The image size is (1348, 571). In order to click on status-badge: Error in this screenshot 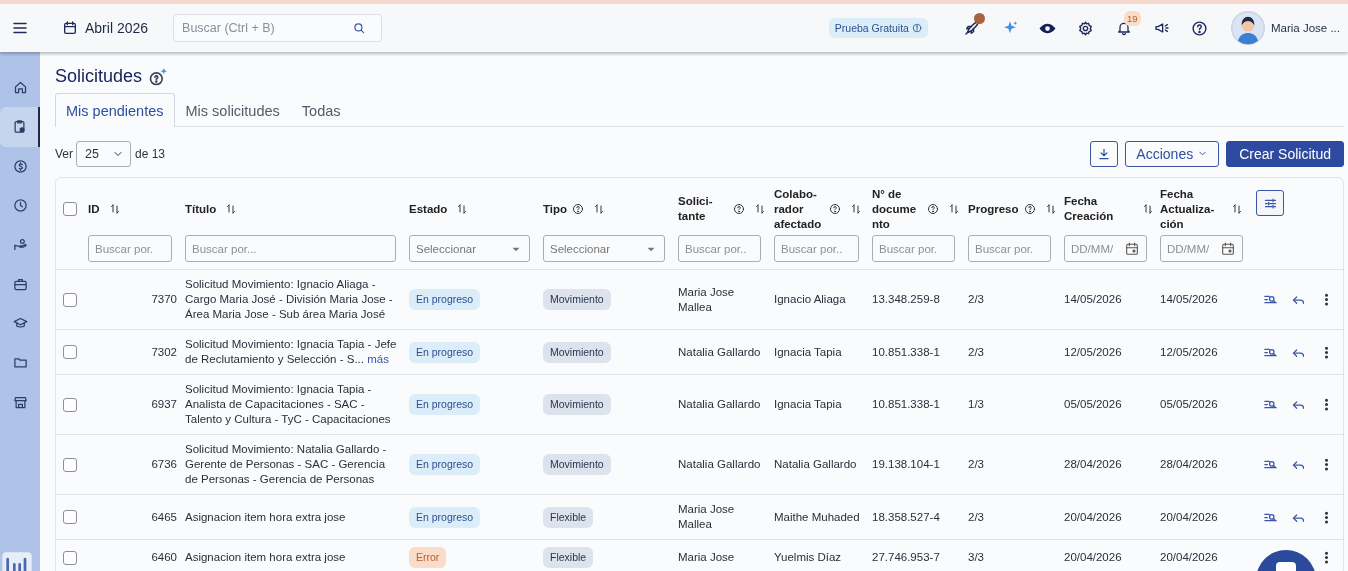, I will do `click(428, 557)`.